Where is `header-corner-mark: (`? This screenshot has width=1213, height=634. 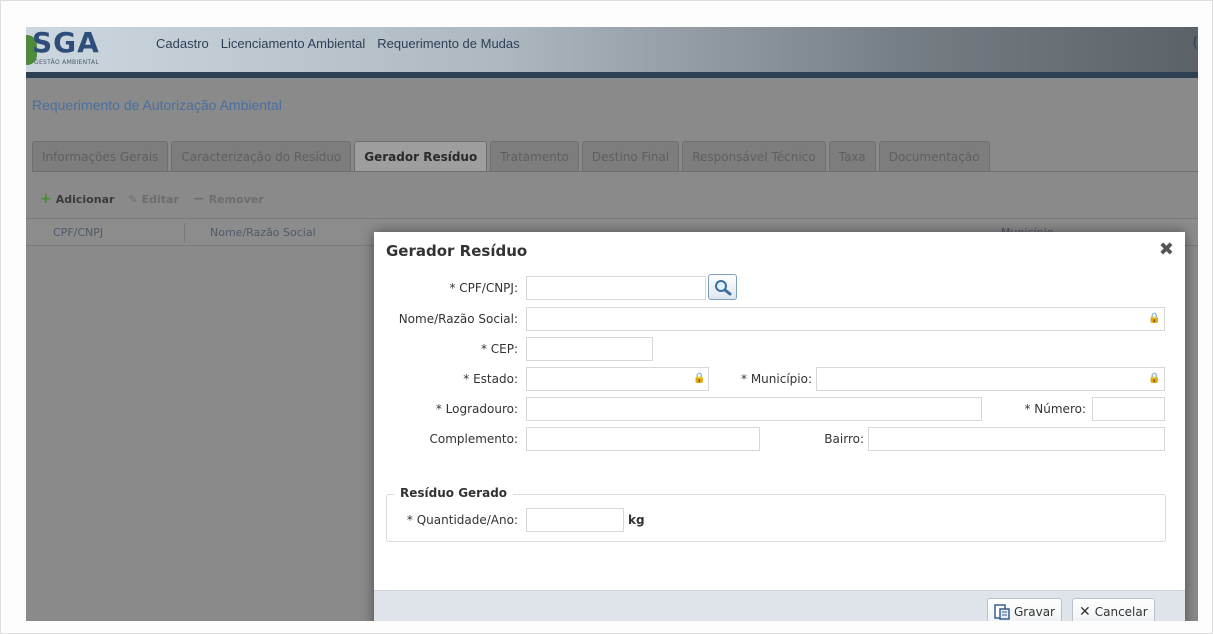 header-corner-mark: ( is located at coordinates (1195, 43).